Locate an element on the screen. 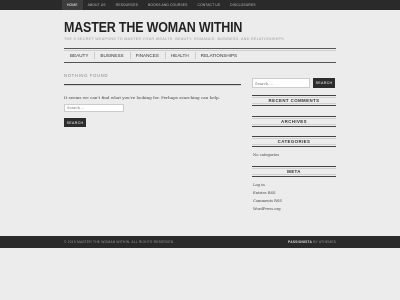  sidebar-search-button: SEARCH is located at coordinates (324, 83).